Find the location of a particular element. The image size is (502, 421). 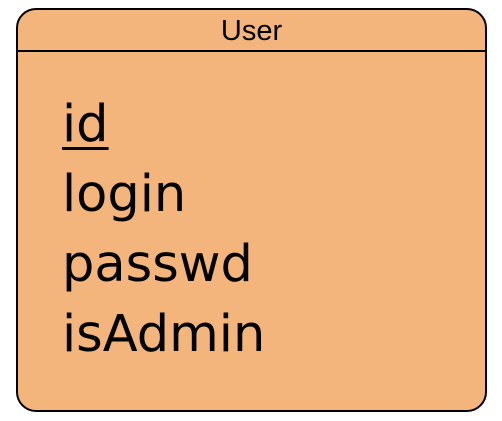

entity-title: User is located at coordinates (251, 31).